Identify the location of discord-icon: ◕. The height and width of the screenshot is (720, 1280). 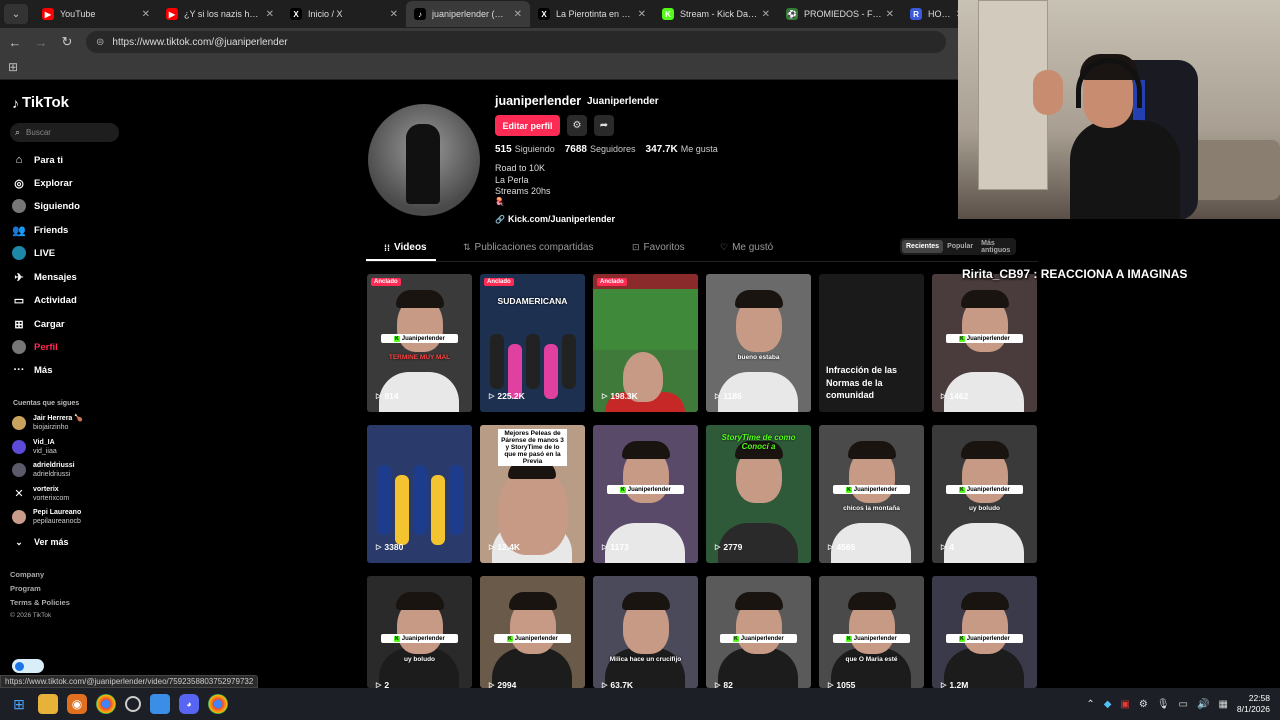
(189, 704).